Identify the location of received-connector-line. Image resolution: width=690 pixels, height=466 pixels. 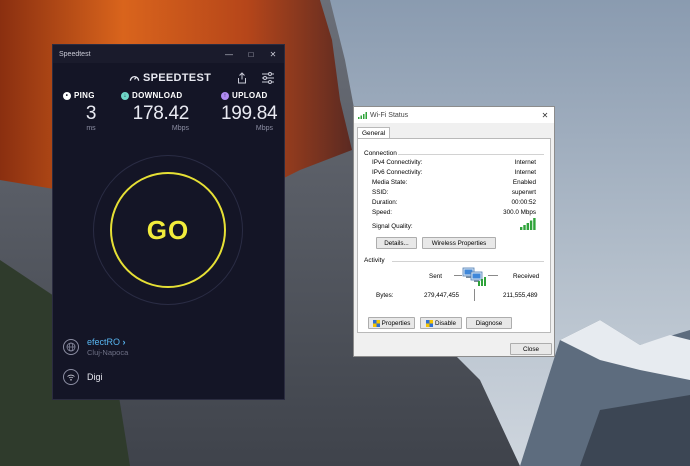
(493, 275).